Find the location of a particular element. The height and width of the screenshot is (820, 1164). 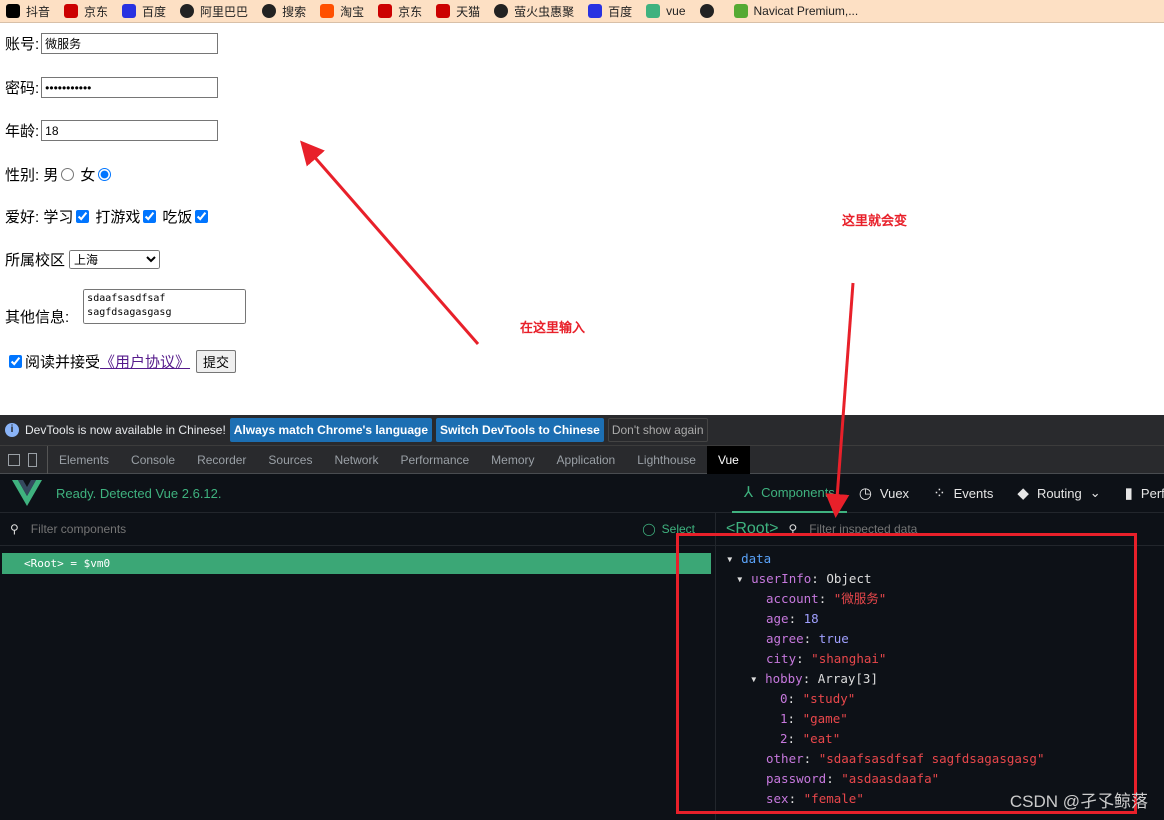

female-label: 女 is located at coordinates (88, 175).